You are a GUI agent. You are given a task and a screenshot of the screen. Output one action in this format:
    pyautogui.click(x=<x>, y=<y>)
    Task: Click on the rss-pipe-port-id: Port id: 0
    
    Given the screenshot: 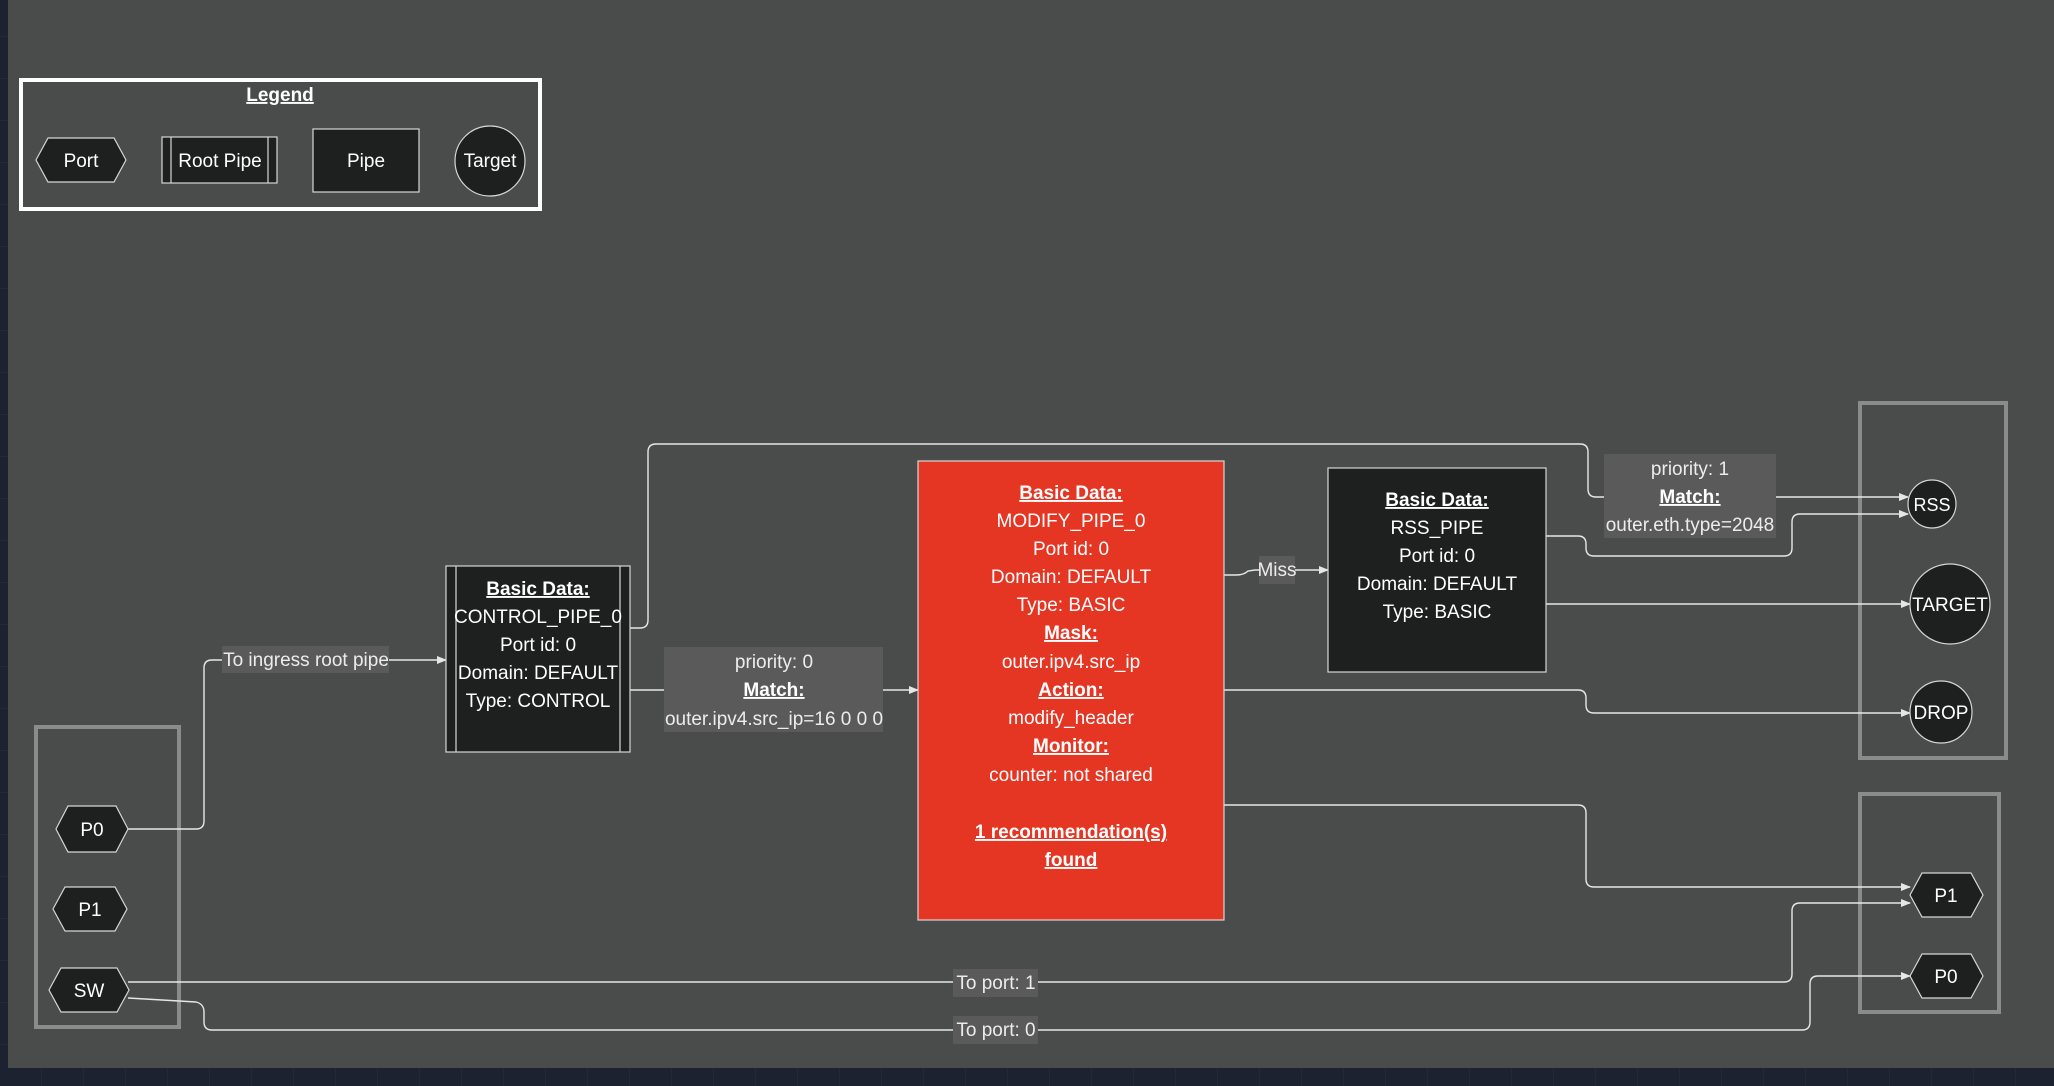 What is the action you would take?
    pyautogui.click(x=1437, y=556)
    